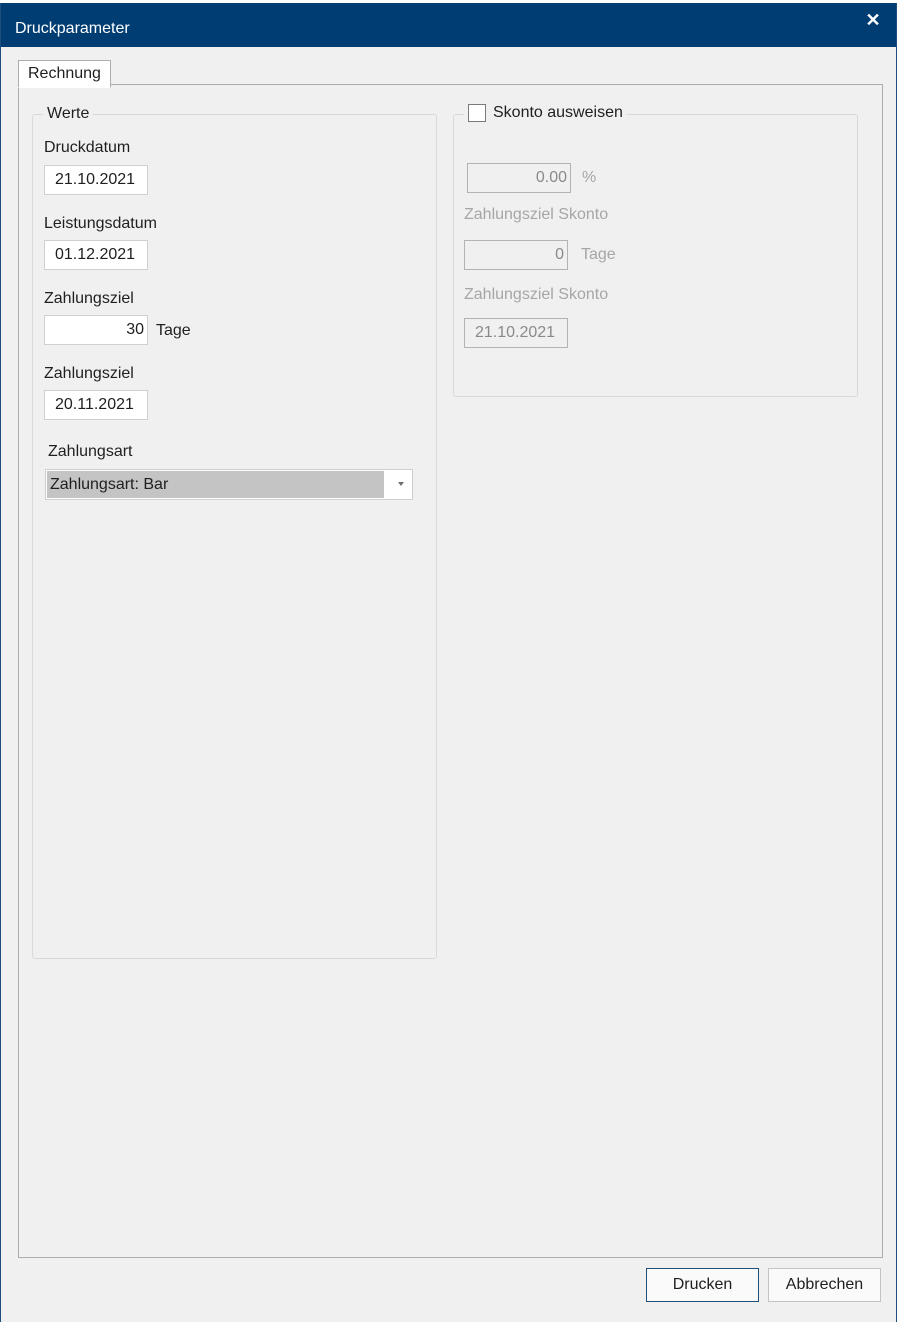  What do you see at coordinates (89, 373) in the screenshot?
I see `zahlungsziel-datum-label: Zahlungsziel` at bounding box center [89, 373].